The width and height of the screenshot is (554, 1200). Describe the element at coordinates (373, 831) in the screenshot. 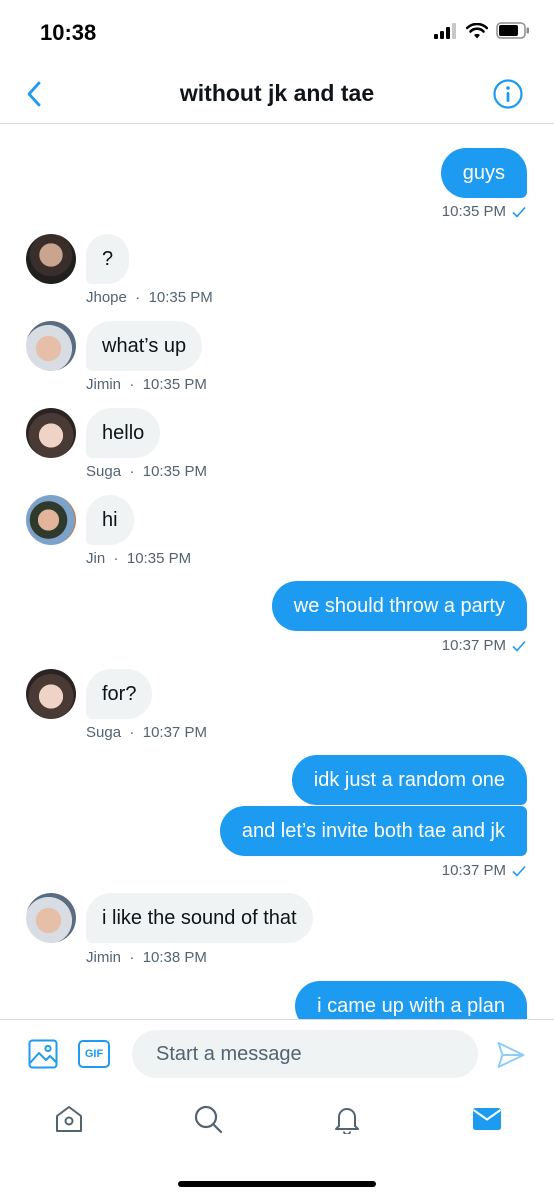

I see `message-bubble-sent: and let’s invite both tae and jk` at that location.